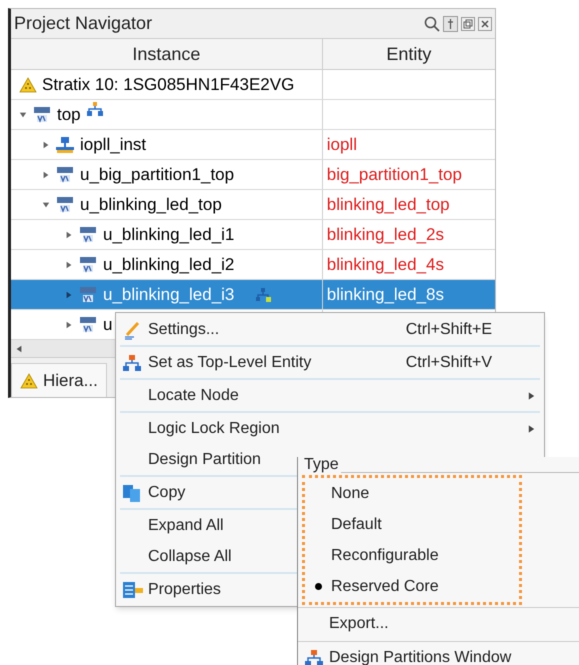 The height and width of the screenshot is (665, 579). What do you see at coordinates (412, 555) in the screenshot?
I see `radio-menu-item: Reconfigurable` at bounding box center [412, 555].